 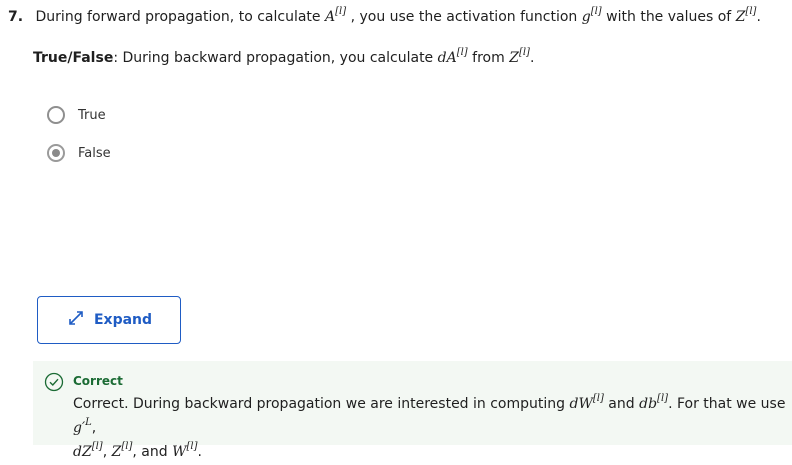 I want to click on feedback-text-part: , and, so click(x=152, y=452).